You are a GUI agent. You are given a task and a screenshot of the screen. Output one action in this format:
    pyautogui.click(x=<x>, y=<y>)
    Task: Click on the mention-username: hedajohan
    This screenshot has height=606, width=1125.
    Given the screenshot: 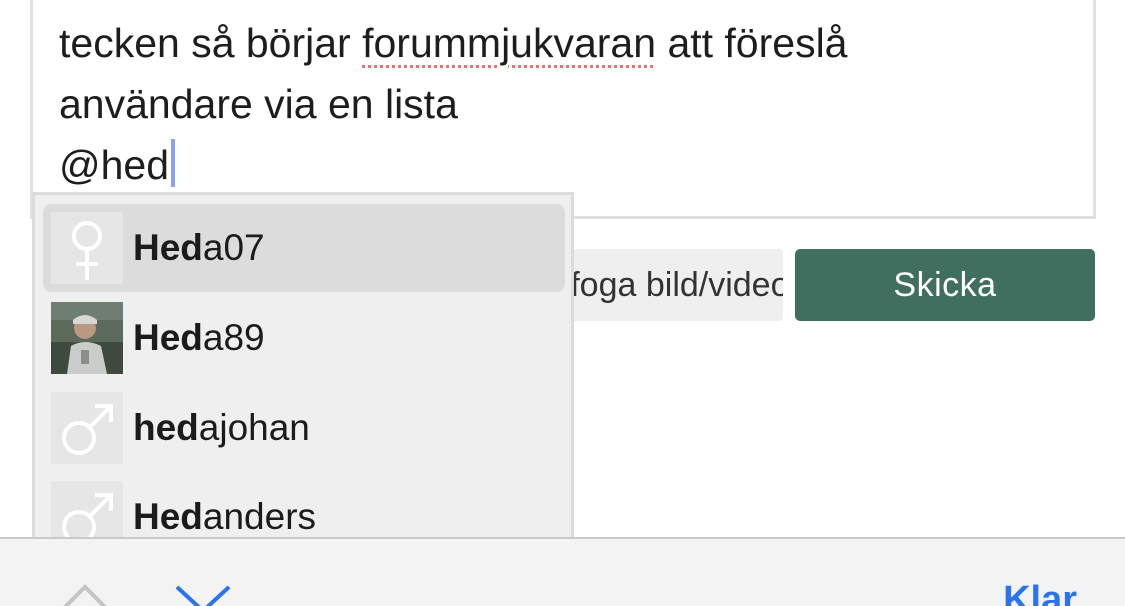 What is the action you would take?
    pyautogui.click(x=221, y=428)
    